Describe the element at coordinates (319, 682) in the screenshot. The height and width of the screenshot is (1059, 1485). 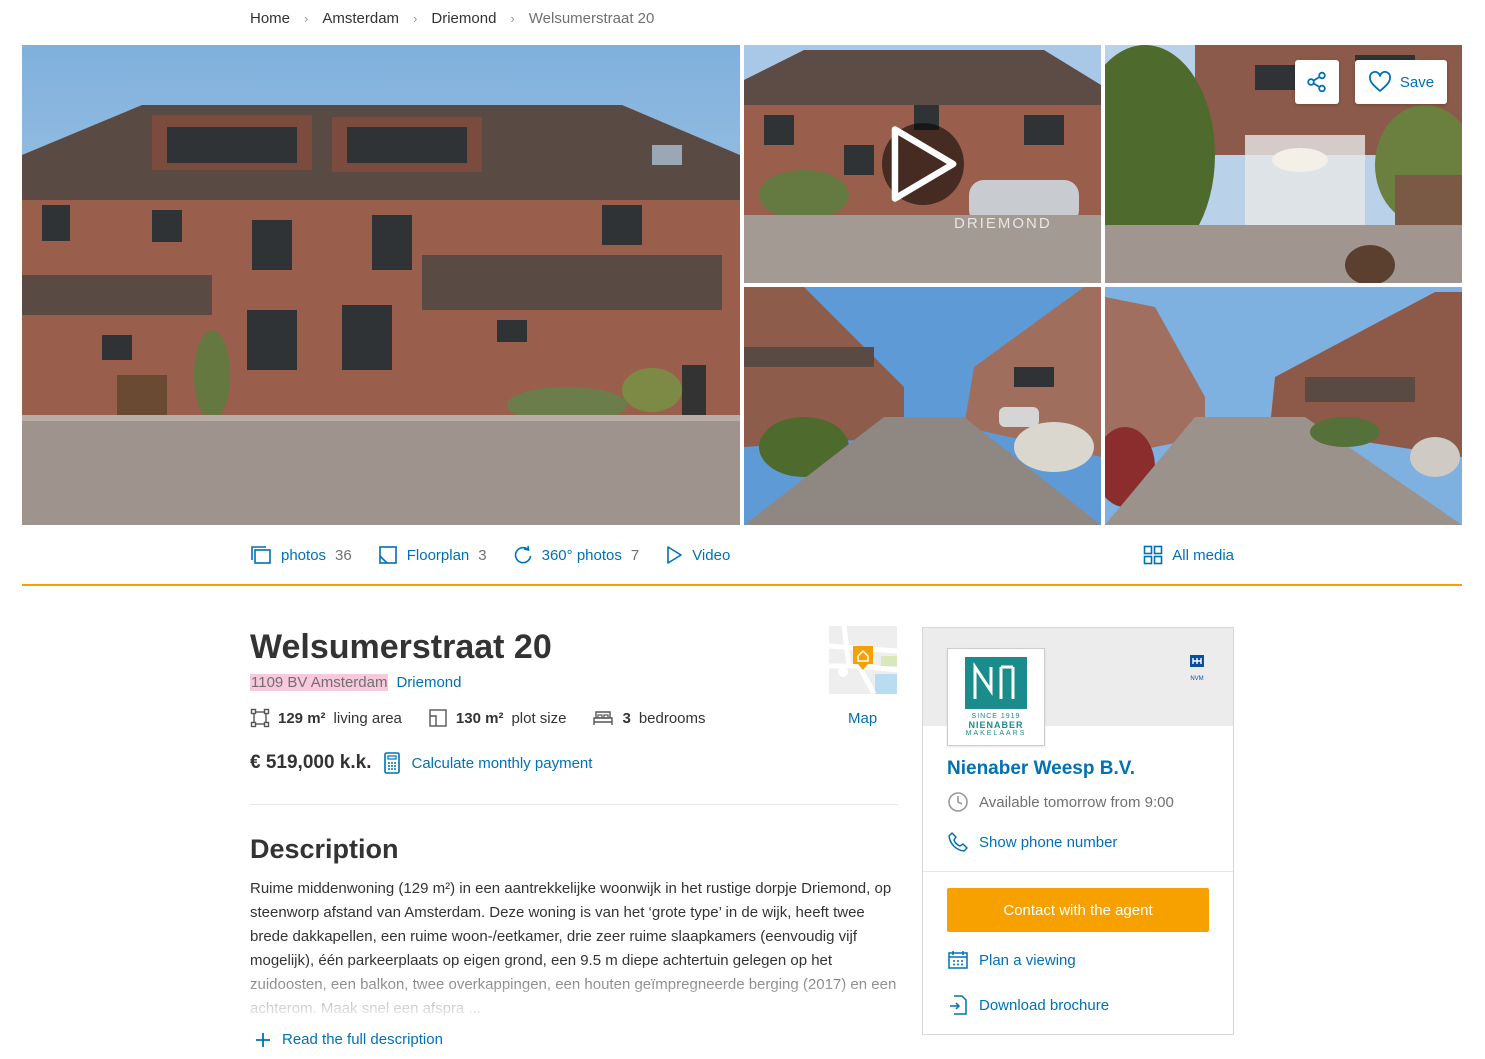
I see `postal-address: 1109 BV Amsterdam` at that location.